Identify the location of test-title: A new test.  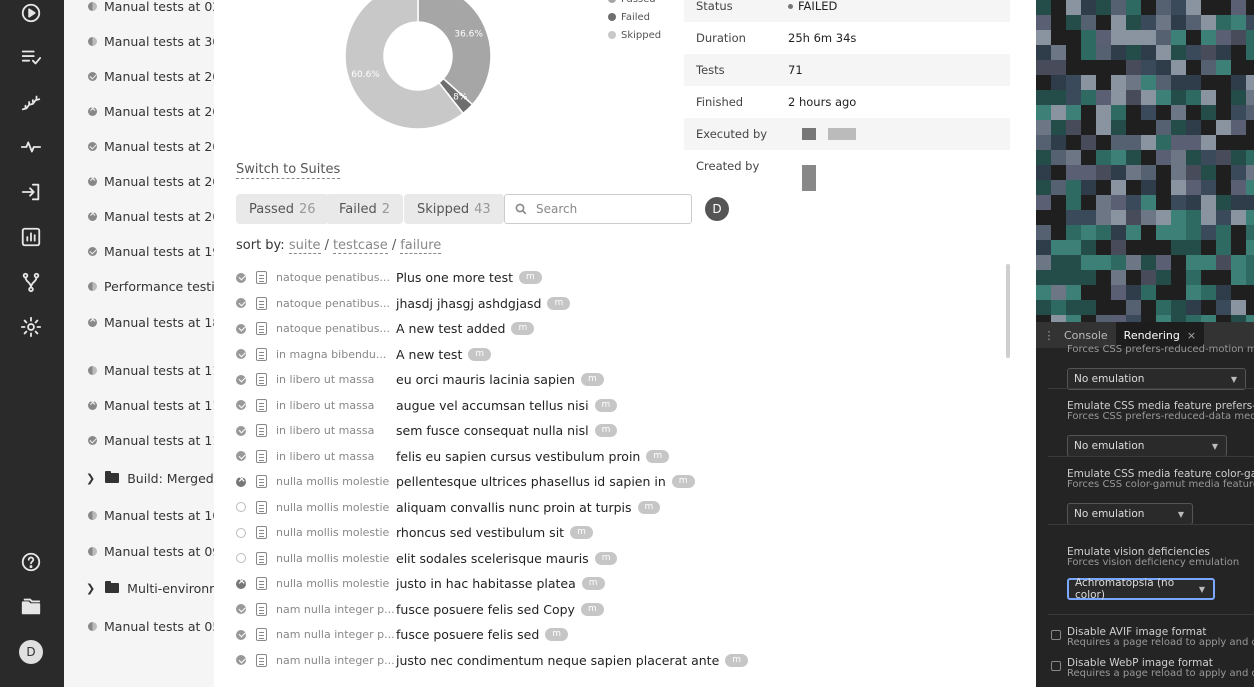
(429, 354).